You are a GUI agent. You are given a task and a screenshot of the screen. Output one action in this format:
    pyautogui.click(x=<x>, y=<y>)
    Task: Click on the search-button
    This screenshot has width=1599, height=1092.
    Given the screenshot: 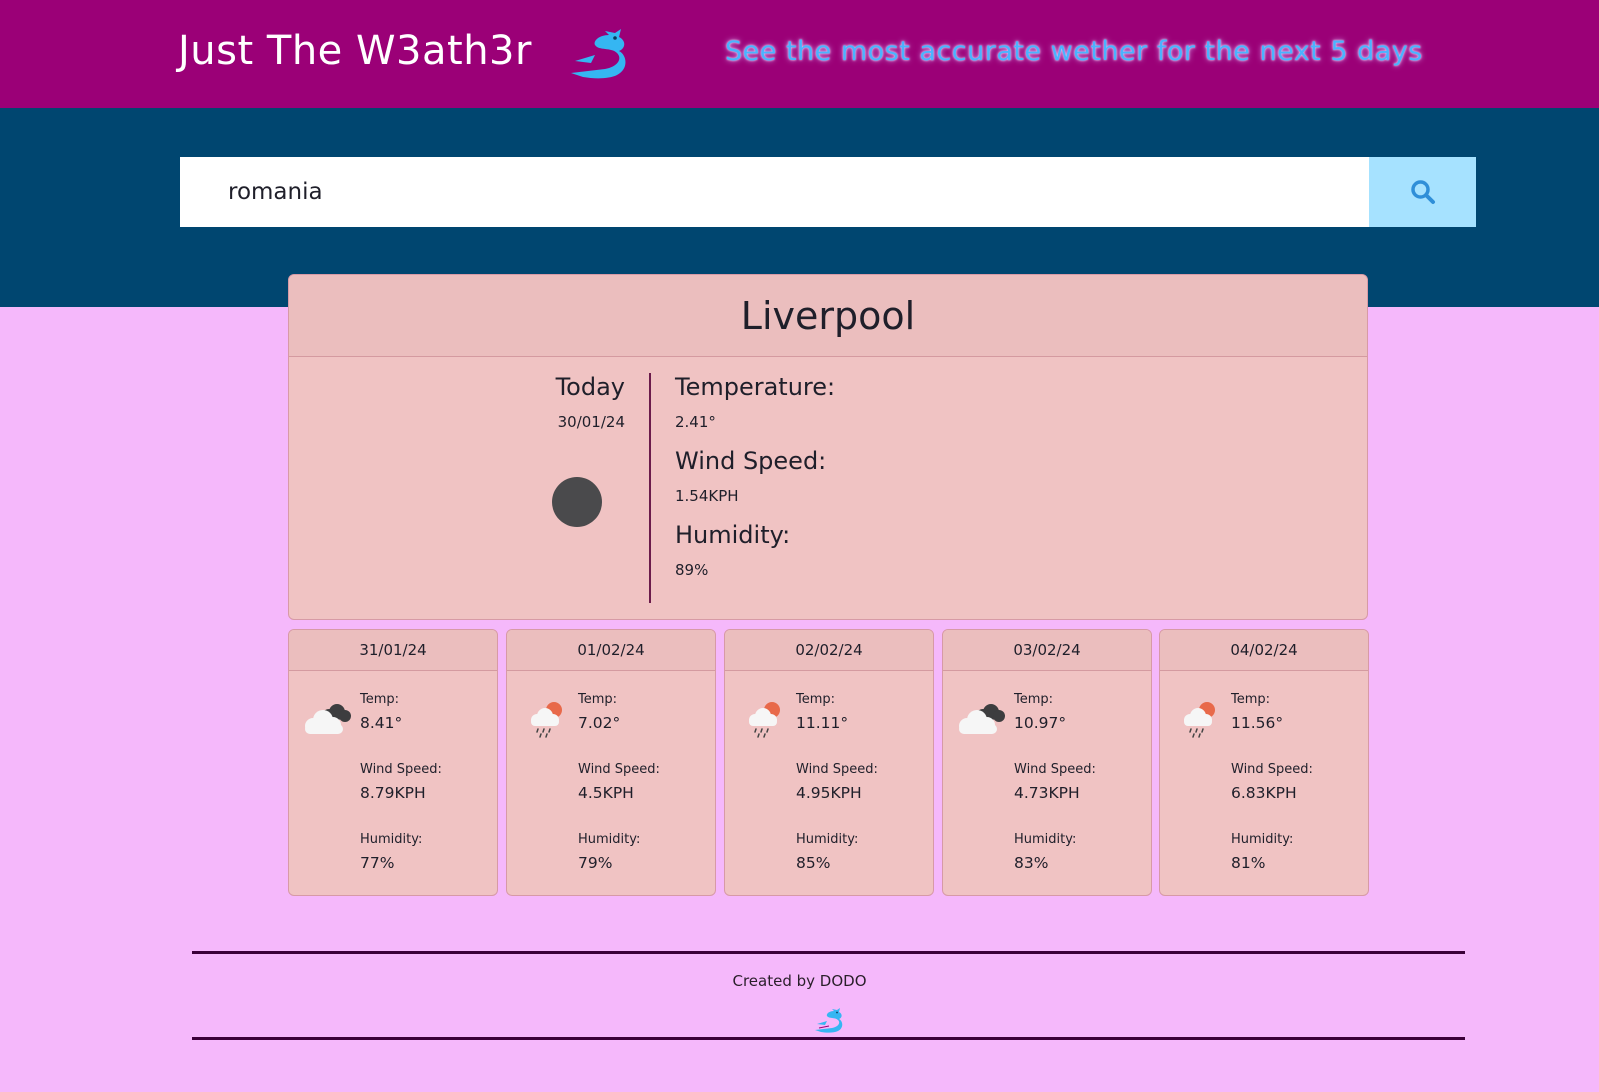 What is the action you would take?
    pyautogui.click(x=1422, y=192)
    